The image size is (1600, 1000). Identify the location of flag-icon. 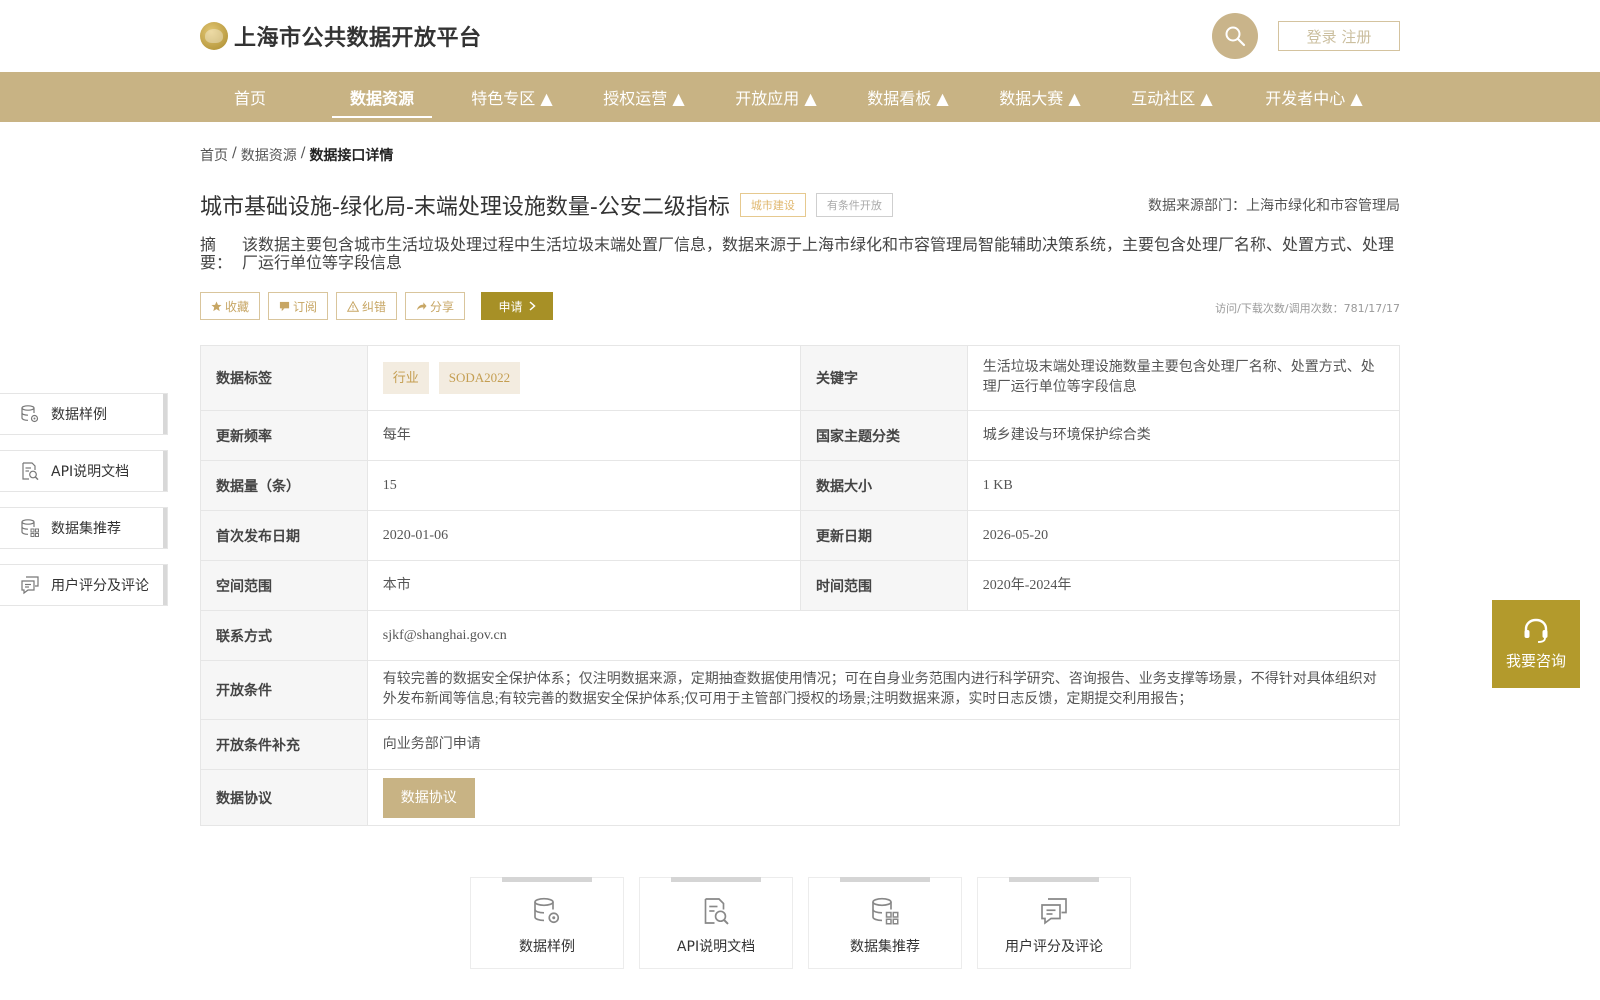
(284, 306).